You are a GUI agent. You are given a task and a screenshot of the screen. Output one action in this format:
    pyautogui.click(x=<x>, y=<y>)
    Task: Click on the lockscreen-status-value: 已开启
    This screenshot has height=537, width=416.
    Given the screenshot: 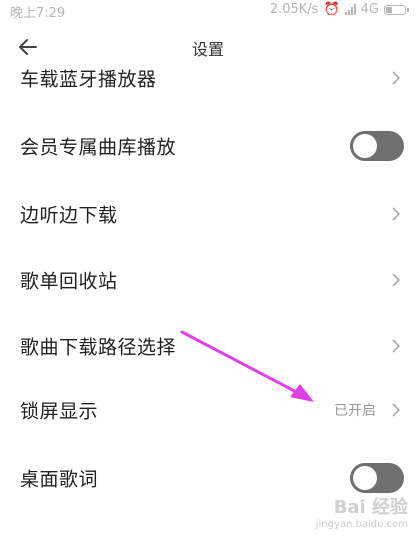 What is the action you would take?
    pyautogui.click(x=355, y=411)
    